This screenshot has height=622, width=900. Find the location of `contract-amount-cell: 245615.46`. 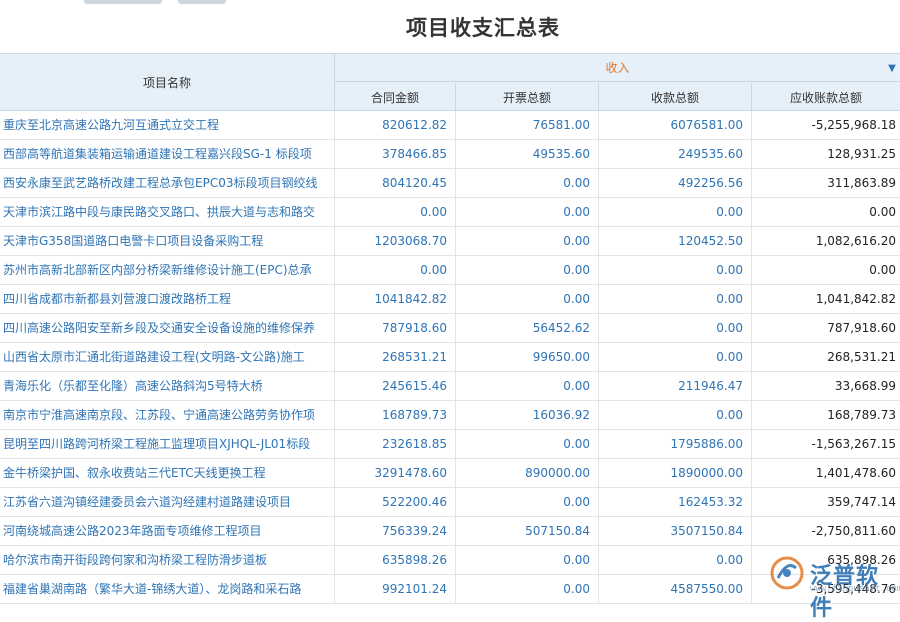

contract-amount-cell: 245615.46 is located at coordinates (395, 386).